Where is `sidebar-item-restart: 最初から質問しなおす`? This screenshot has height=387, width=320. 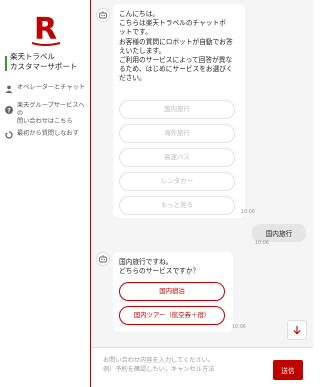
sidebar-item-restart: 最初から質問しなおす is located at coordinates (47, 134).